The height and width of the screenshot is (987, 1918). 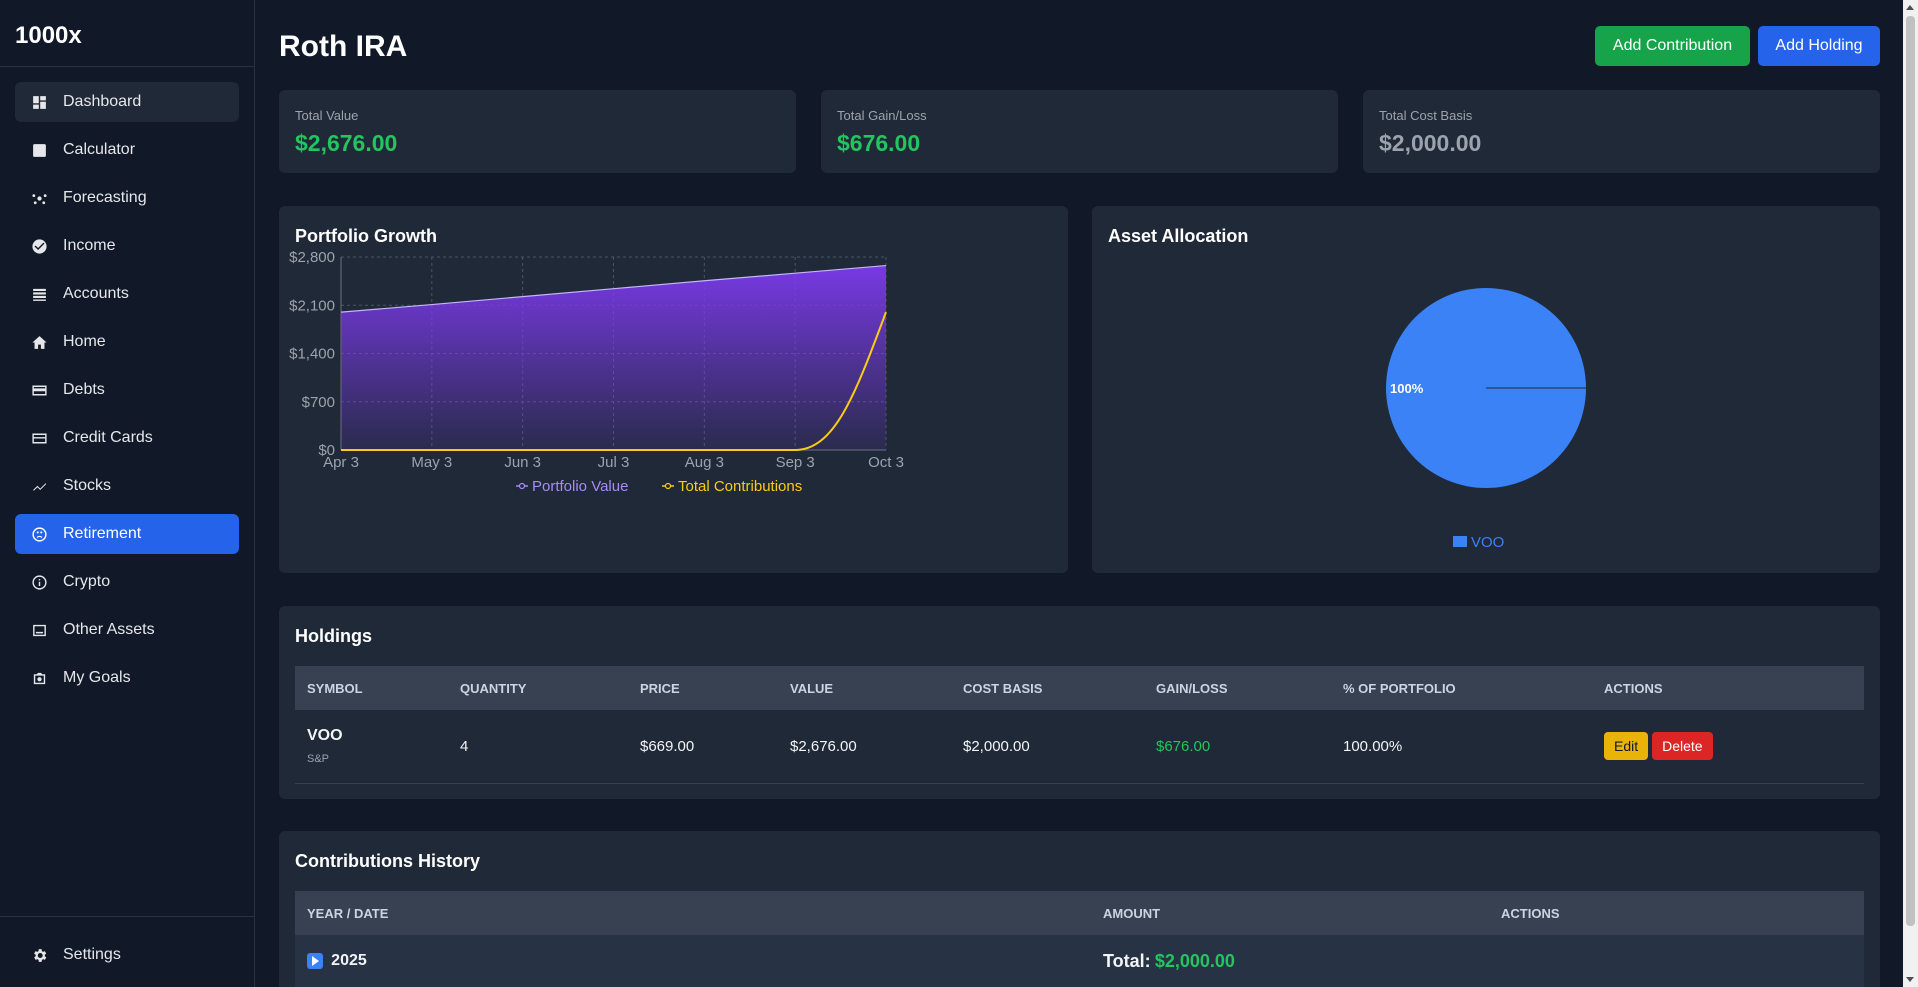 I want to click on x-tick-label: Apr 3, so click(x=341, y=462).